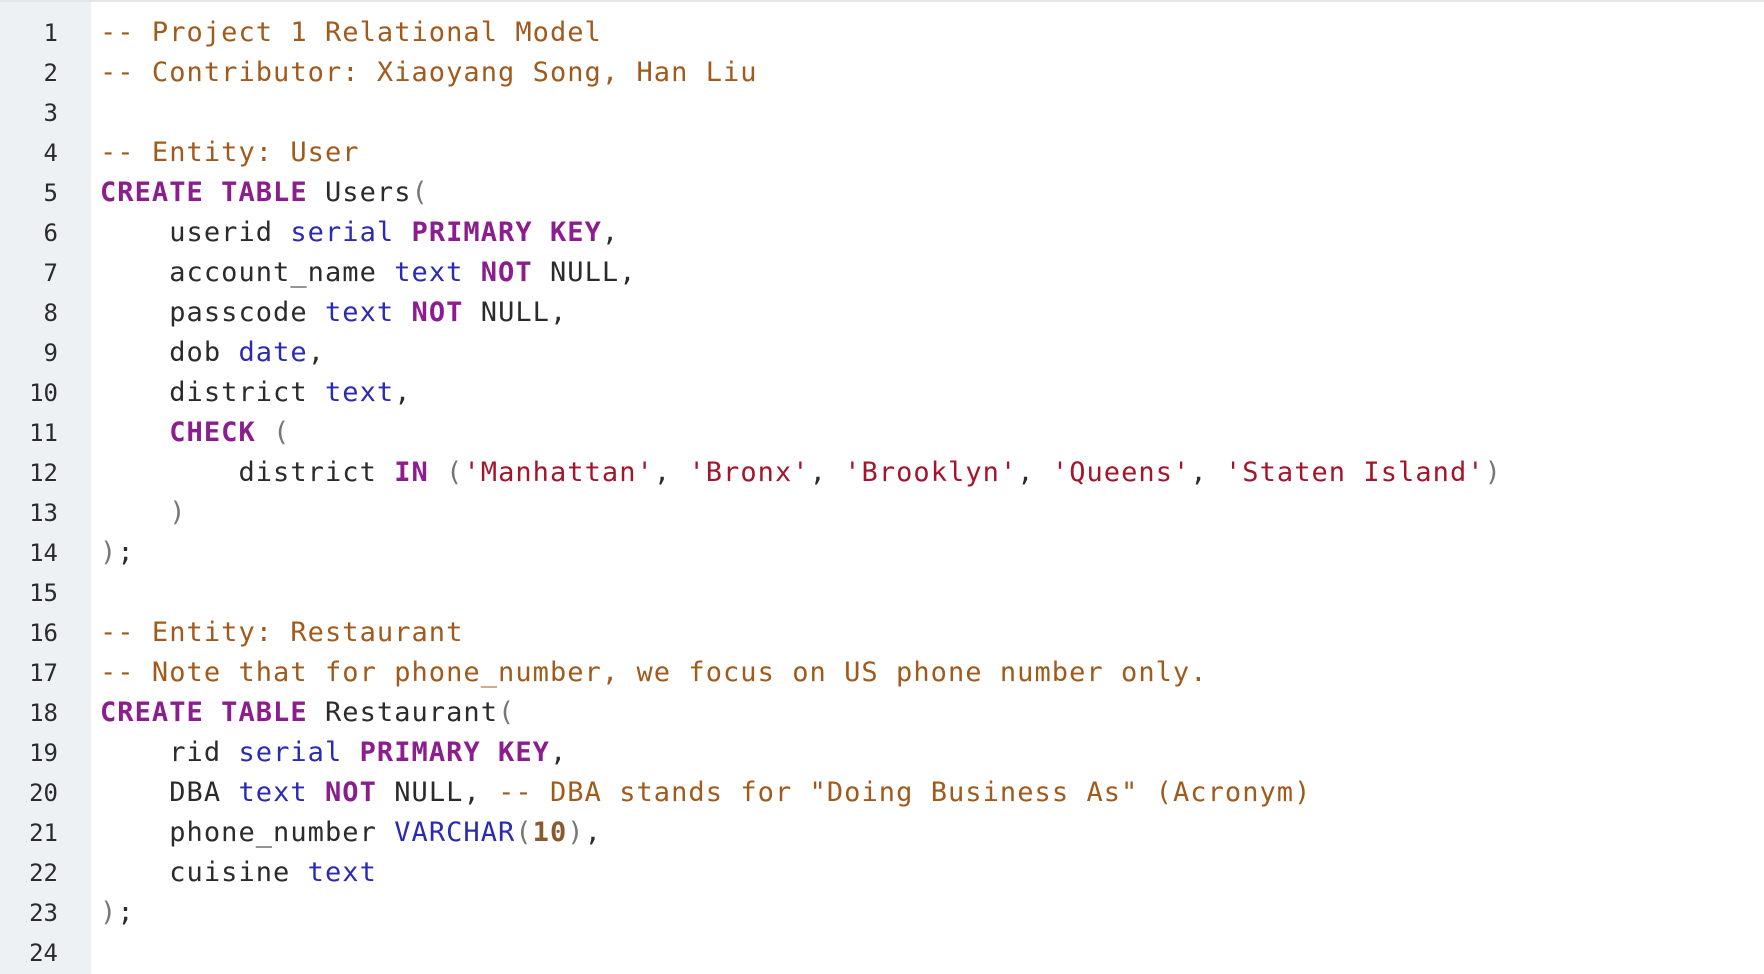  What do you see at coordinates (204, 712) in the screenshot?
I see `token-keyword: CREATE TABLE` at bounding box center [204, 712].